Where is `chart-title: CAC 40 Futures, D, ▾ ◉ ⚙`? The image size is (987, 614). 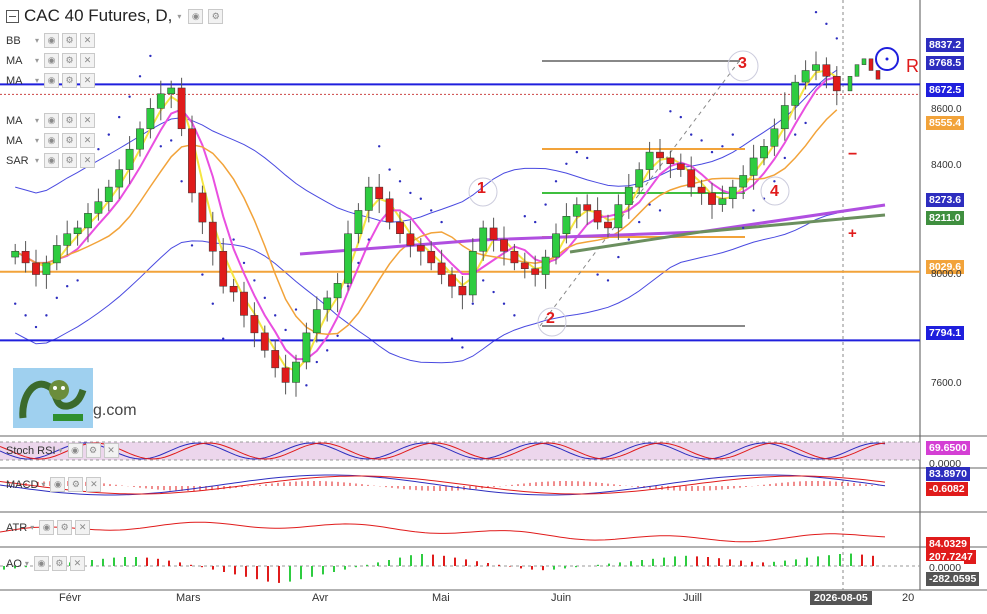 chart-title: CAC 40 Futures, D, ▾ ◉ ⚙ is located at coordinates (115, 16).